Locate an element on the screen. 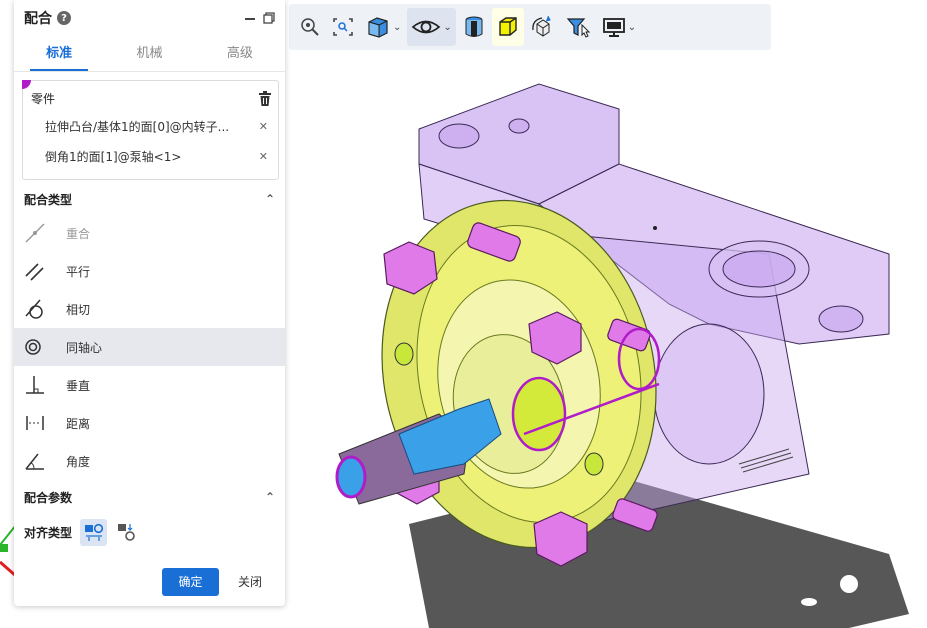 The width and height of the screenshot is (927, 628). mate-label: 距离 is located at coordinates (78, 423).